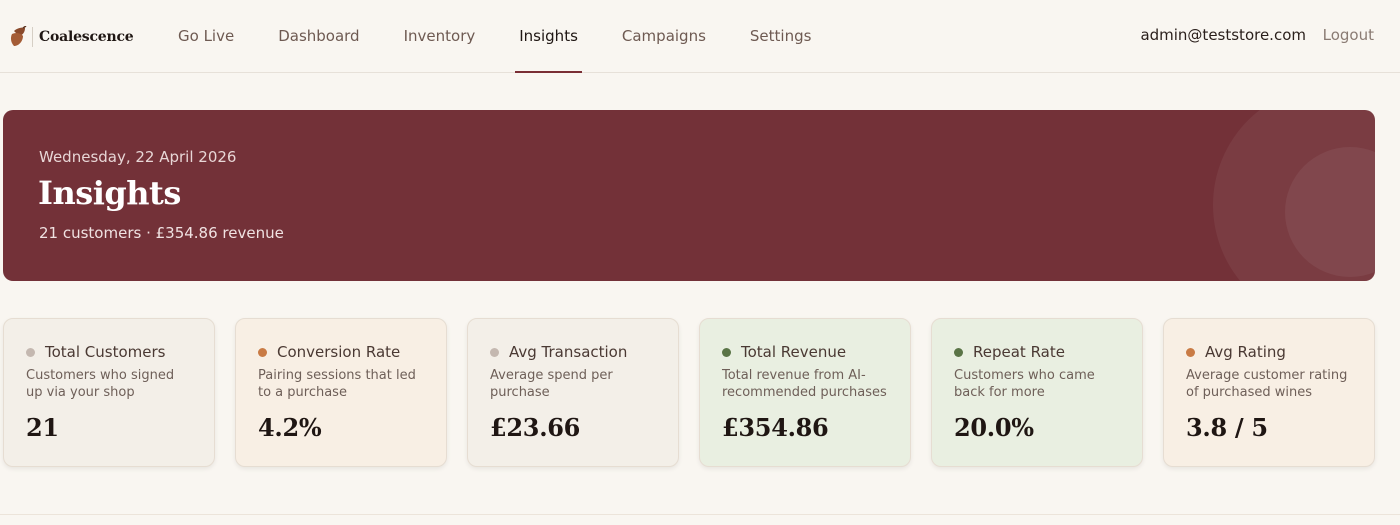  I want to click on hero-date: Wednesday, 22 April 2026, so click(138, 157).